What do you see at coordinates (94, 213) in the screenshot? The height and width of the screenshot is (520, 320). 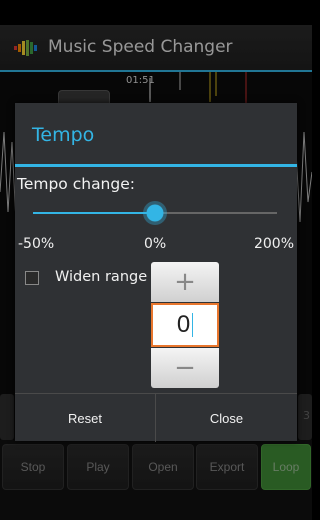 I see `tempo-slider-fill` at bounding box center [94, 213].